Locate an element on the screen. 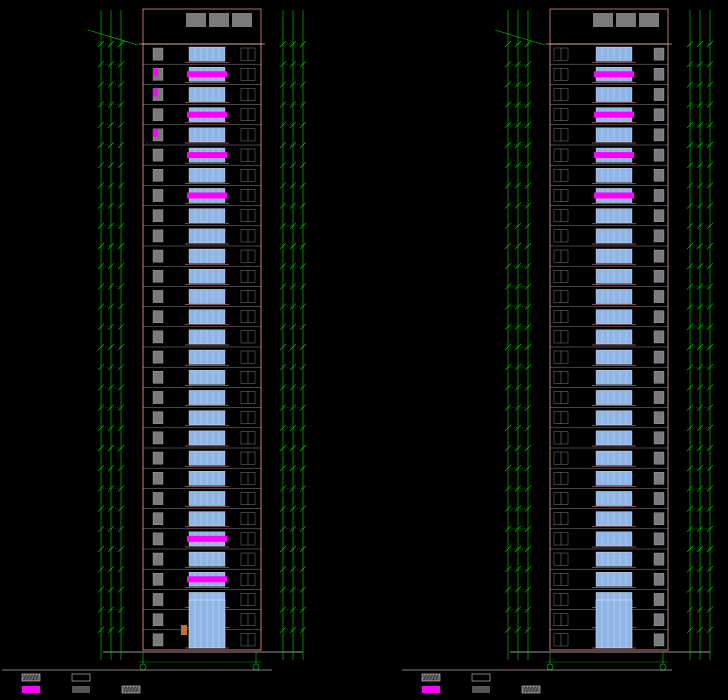  entrance-door is located at coordinates (184, 630).